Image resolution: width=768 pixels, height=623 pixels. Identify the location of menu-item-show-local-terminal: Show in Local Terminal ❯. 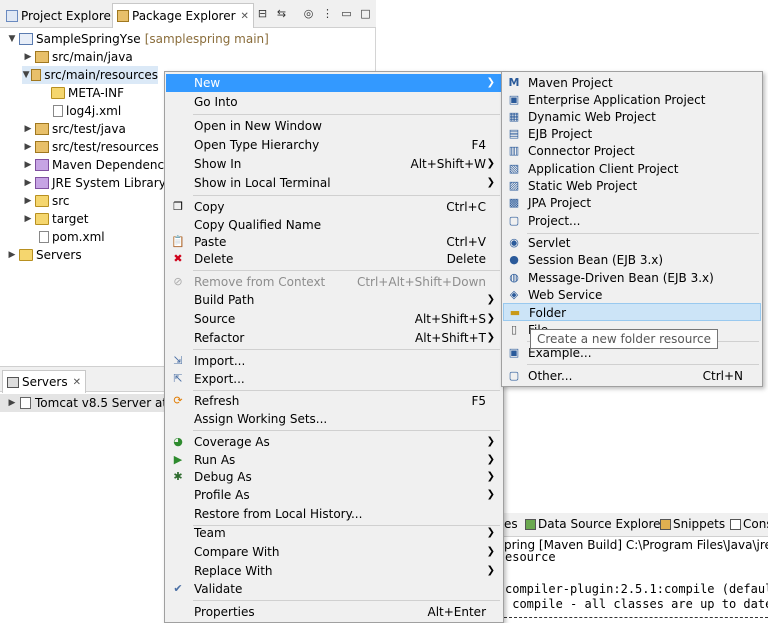
(334, 183).